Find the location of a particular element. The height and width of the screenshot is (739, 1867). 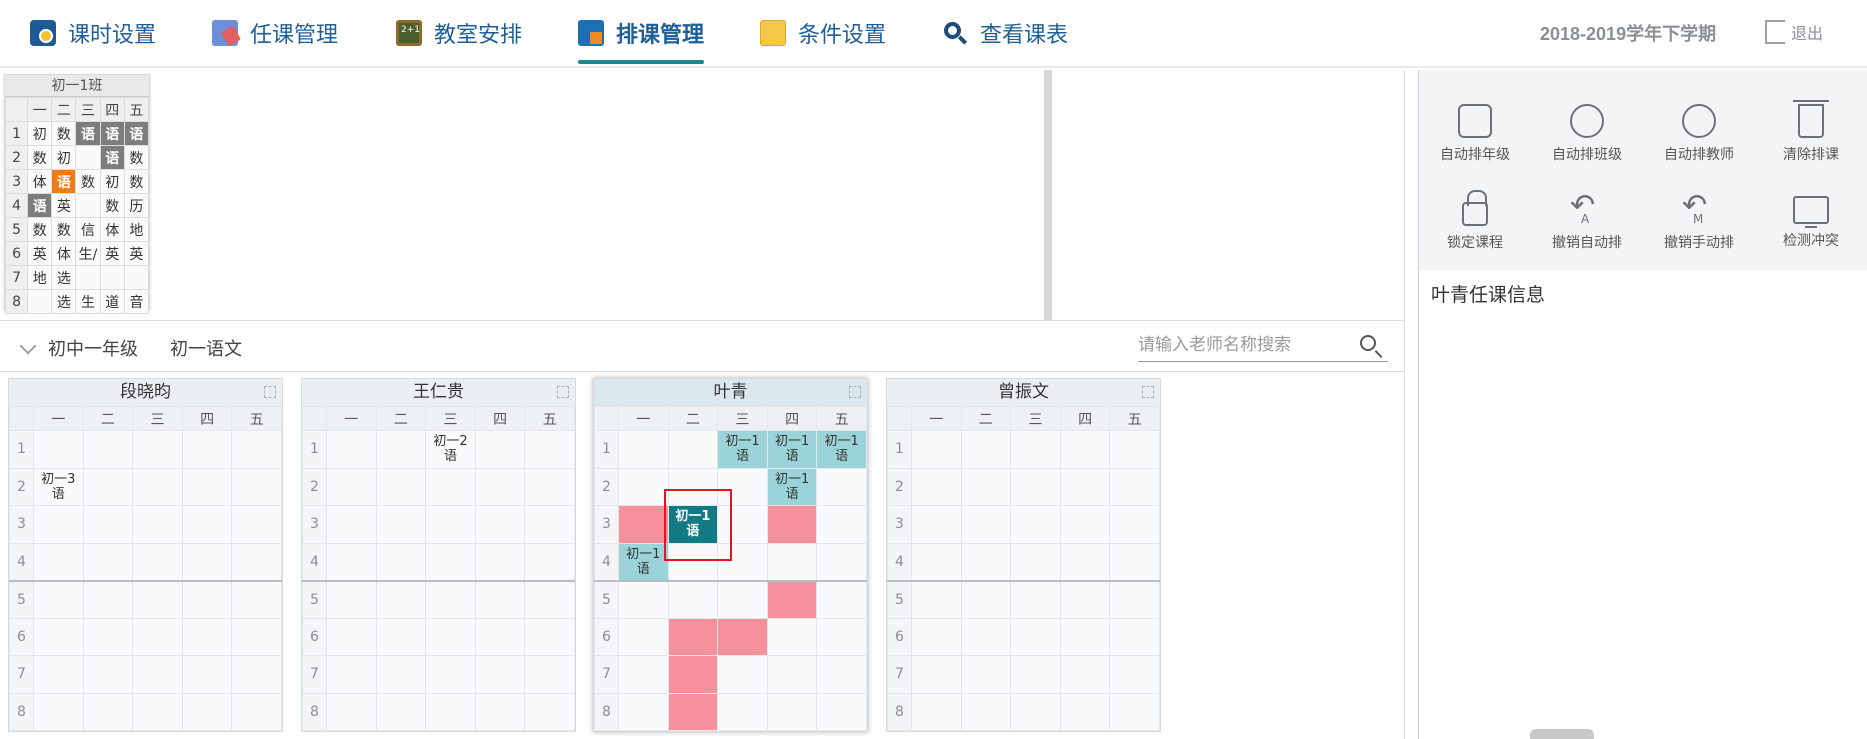

nav-item-classroom: 2+1 教室安排 is located at coordinates (459, 33).